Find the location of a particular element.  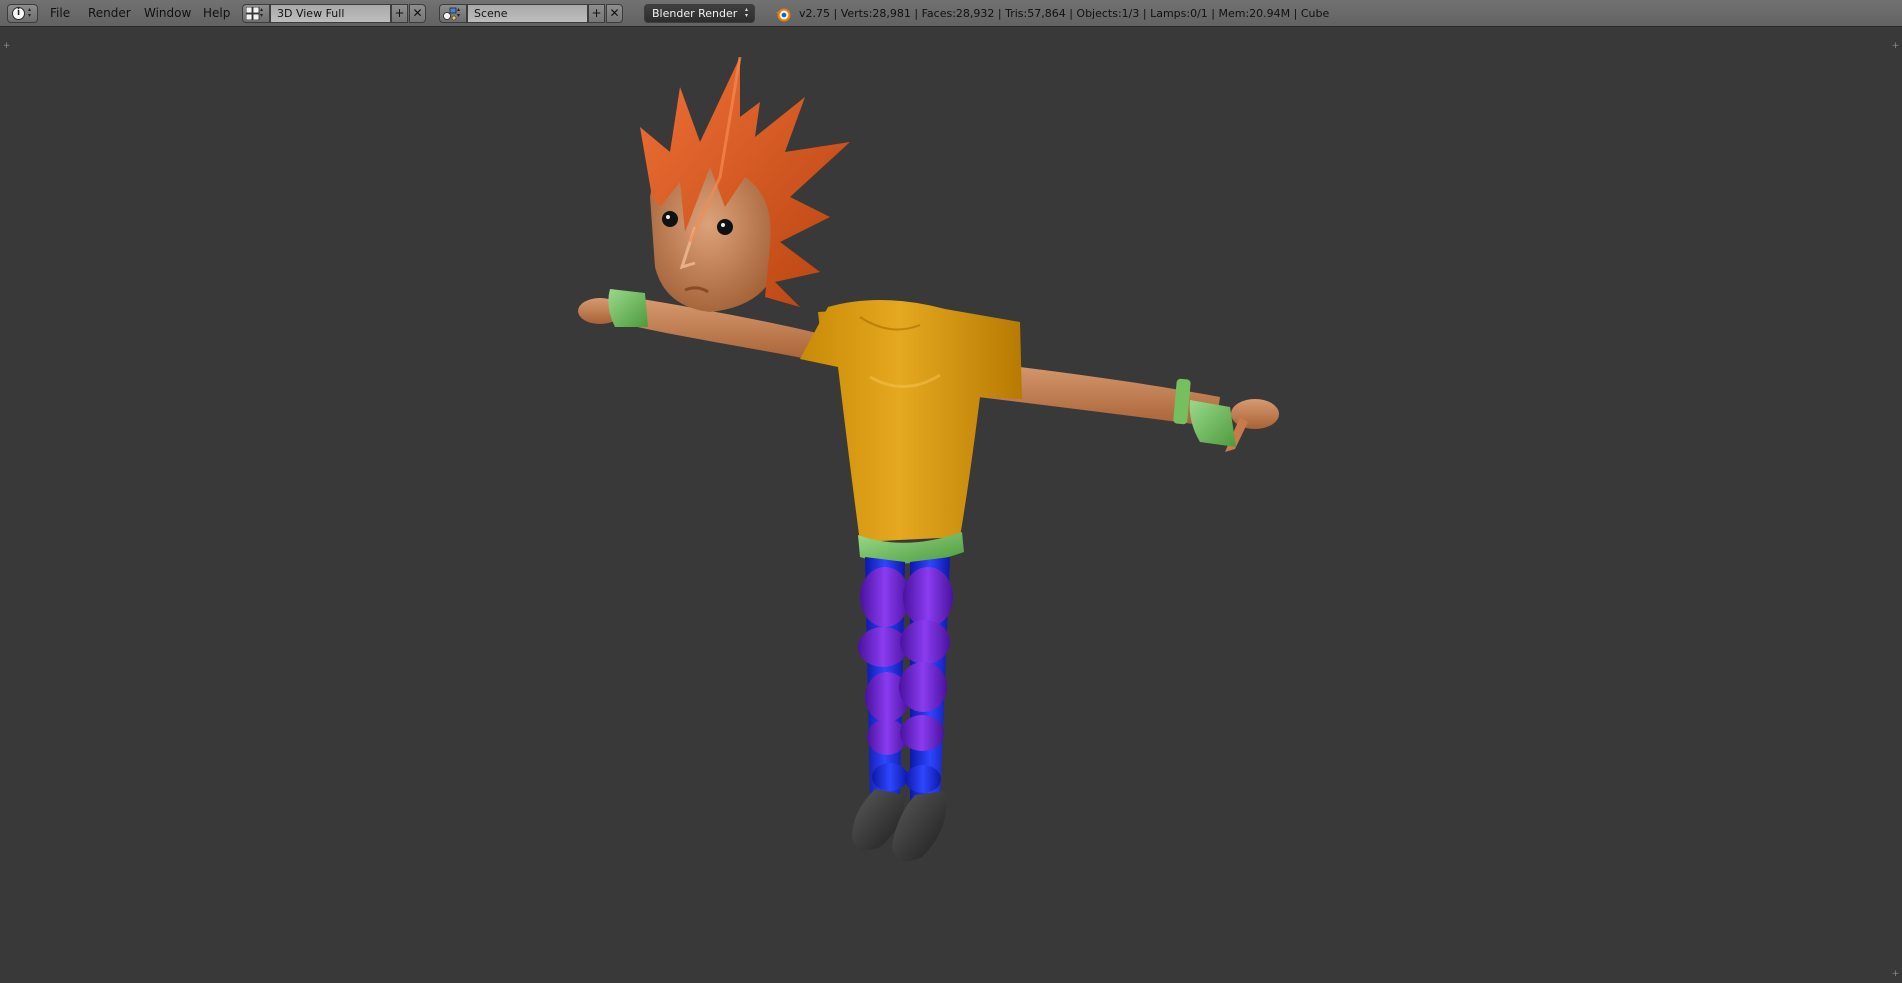

scene-browse-button: ▴ ▾ is located at coordinates (453, 13).